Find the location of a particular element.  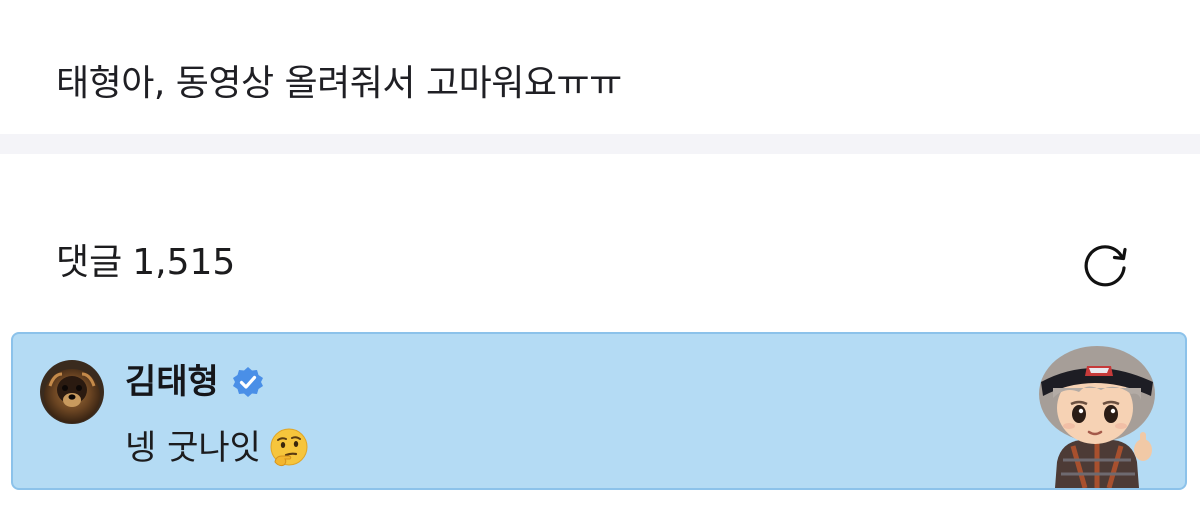

verified-badge-icon is located at coordinates (247, 382).